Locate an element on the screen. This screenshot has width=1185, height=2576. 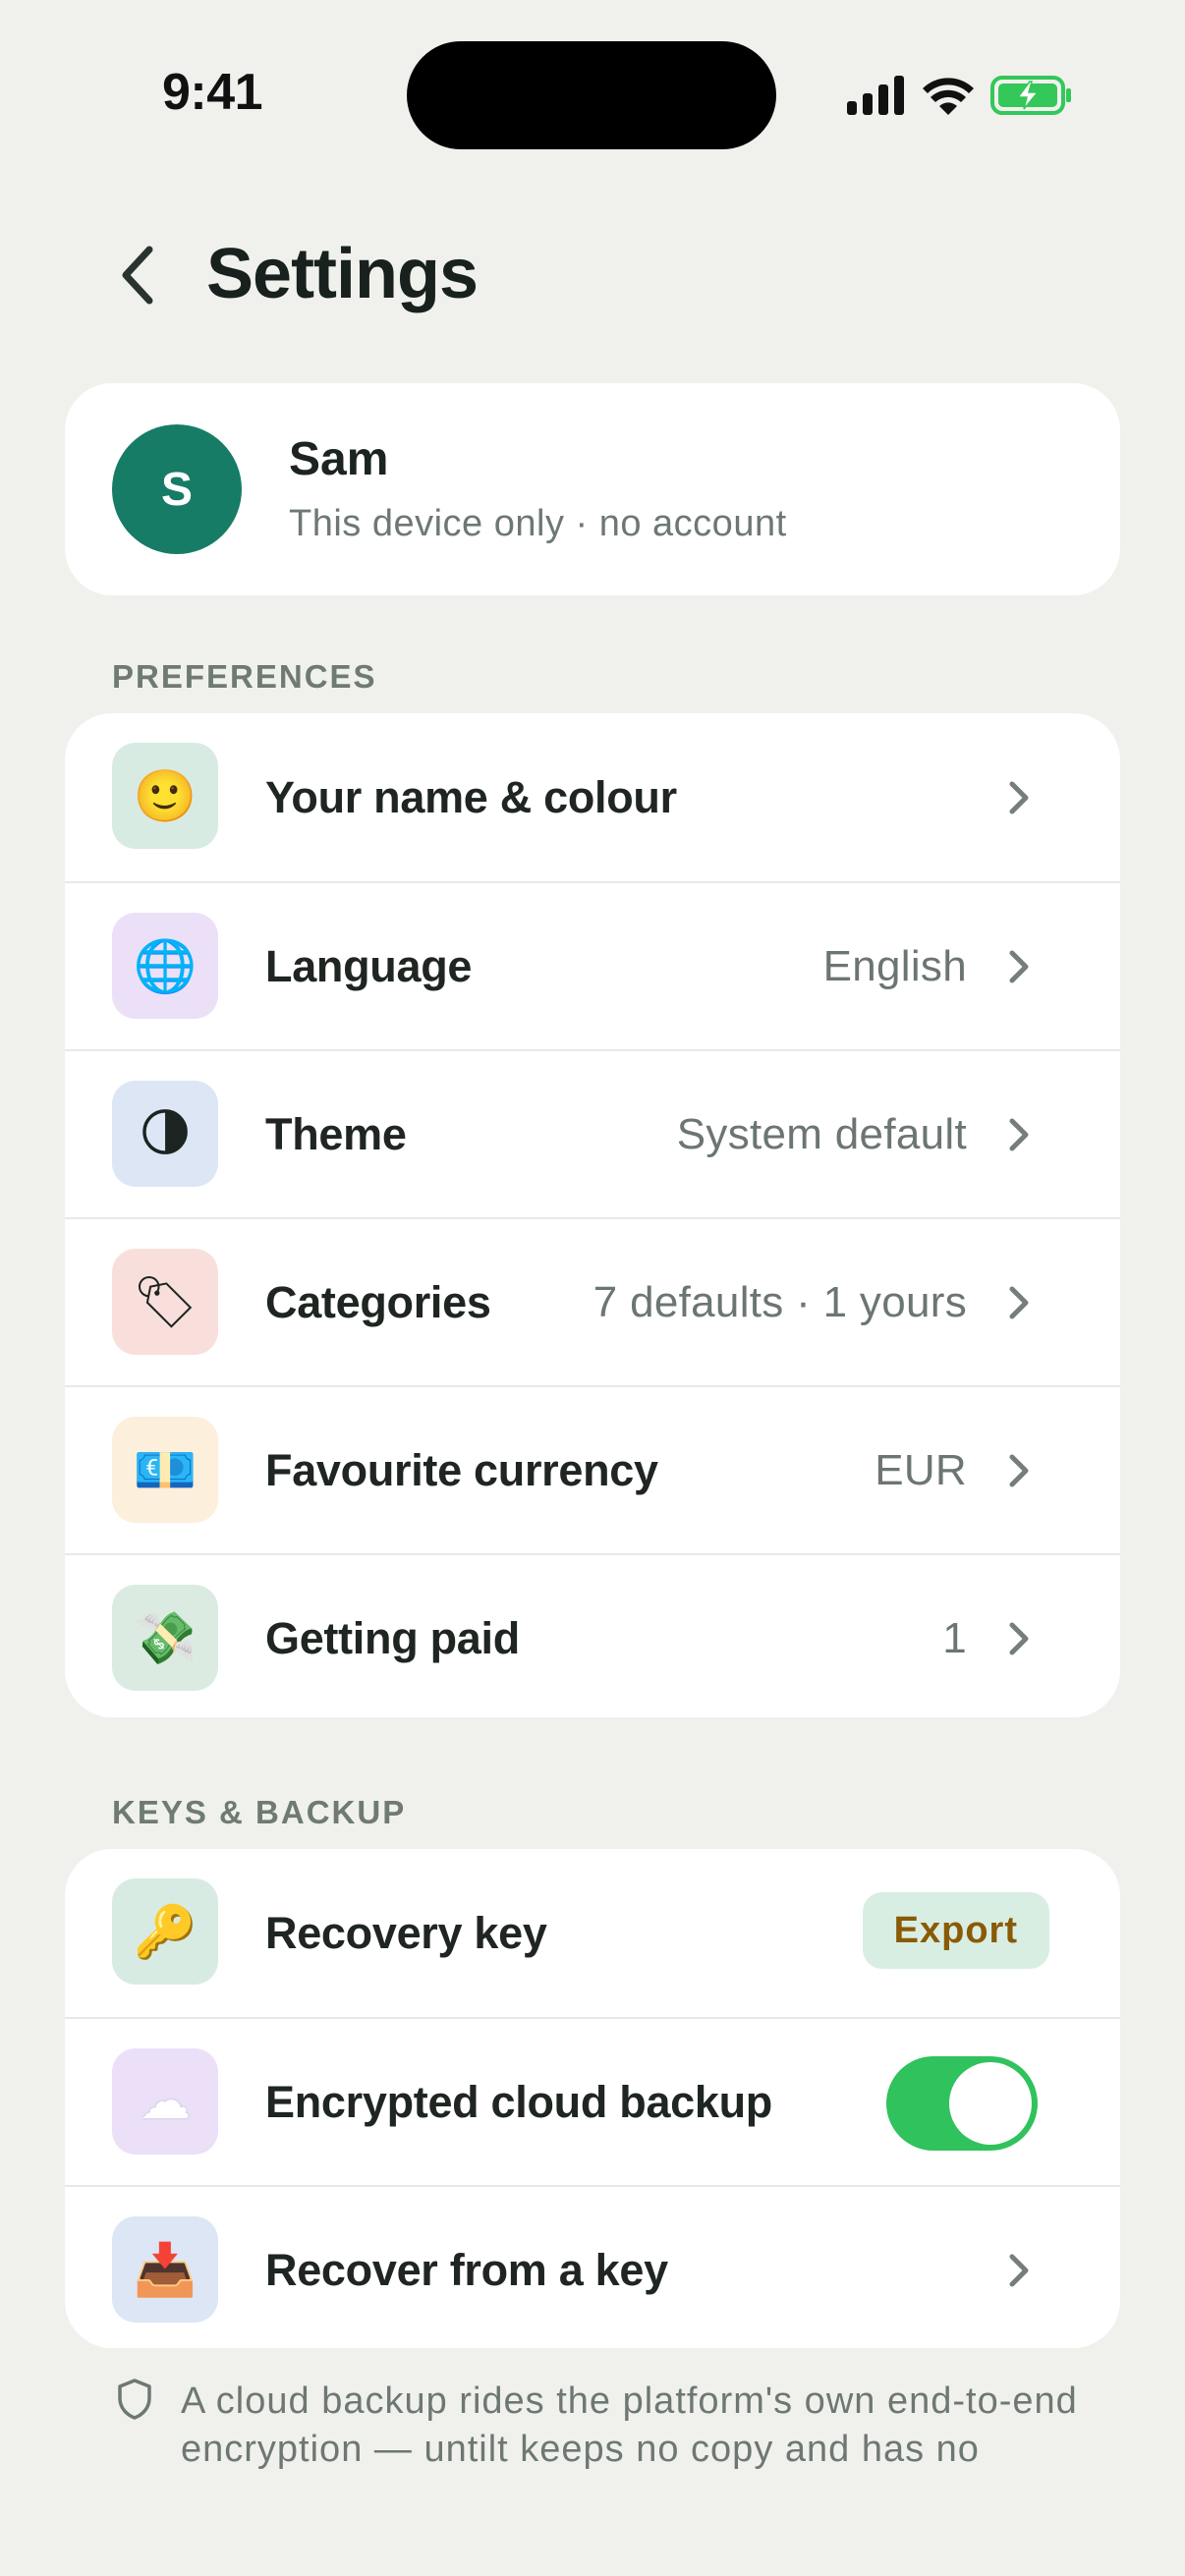
key-icon: 🔑 is located at coordinates (165, 1931).